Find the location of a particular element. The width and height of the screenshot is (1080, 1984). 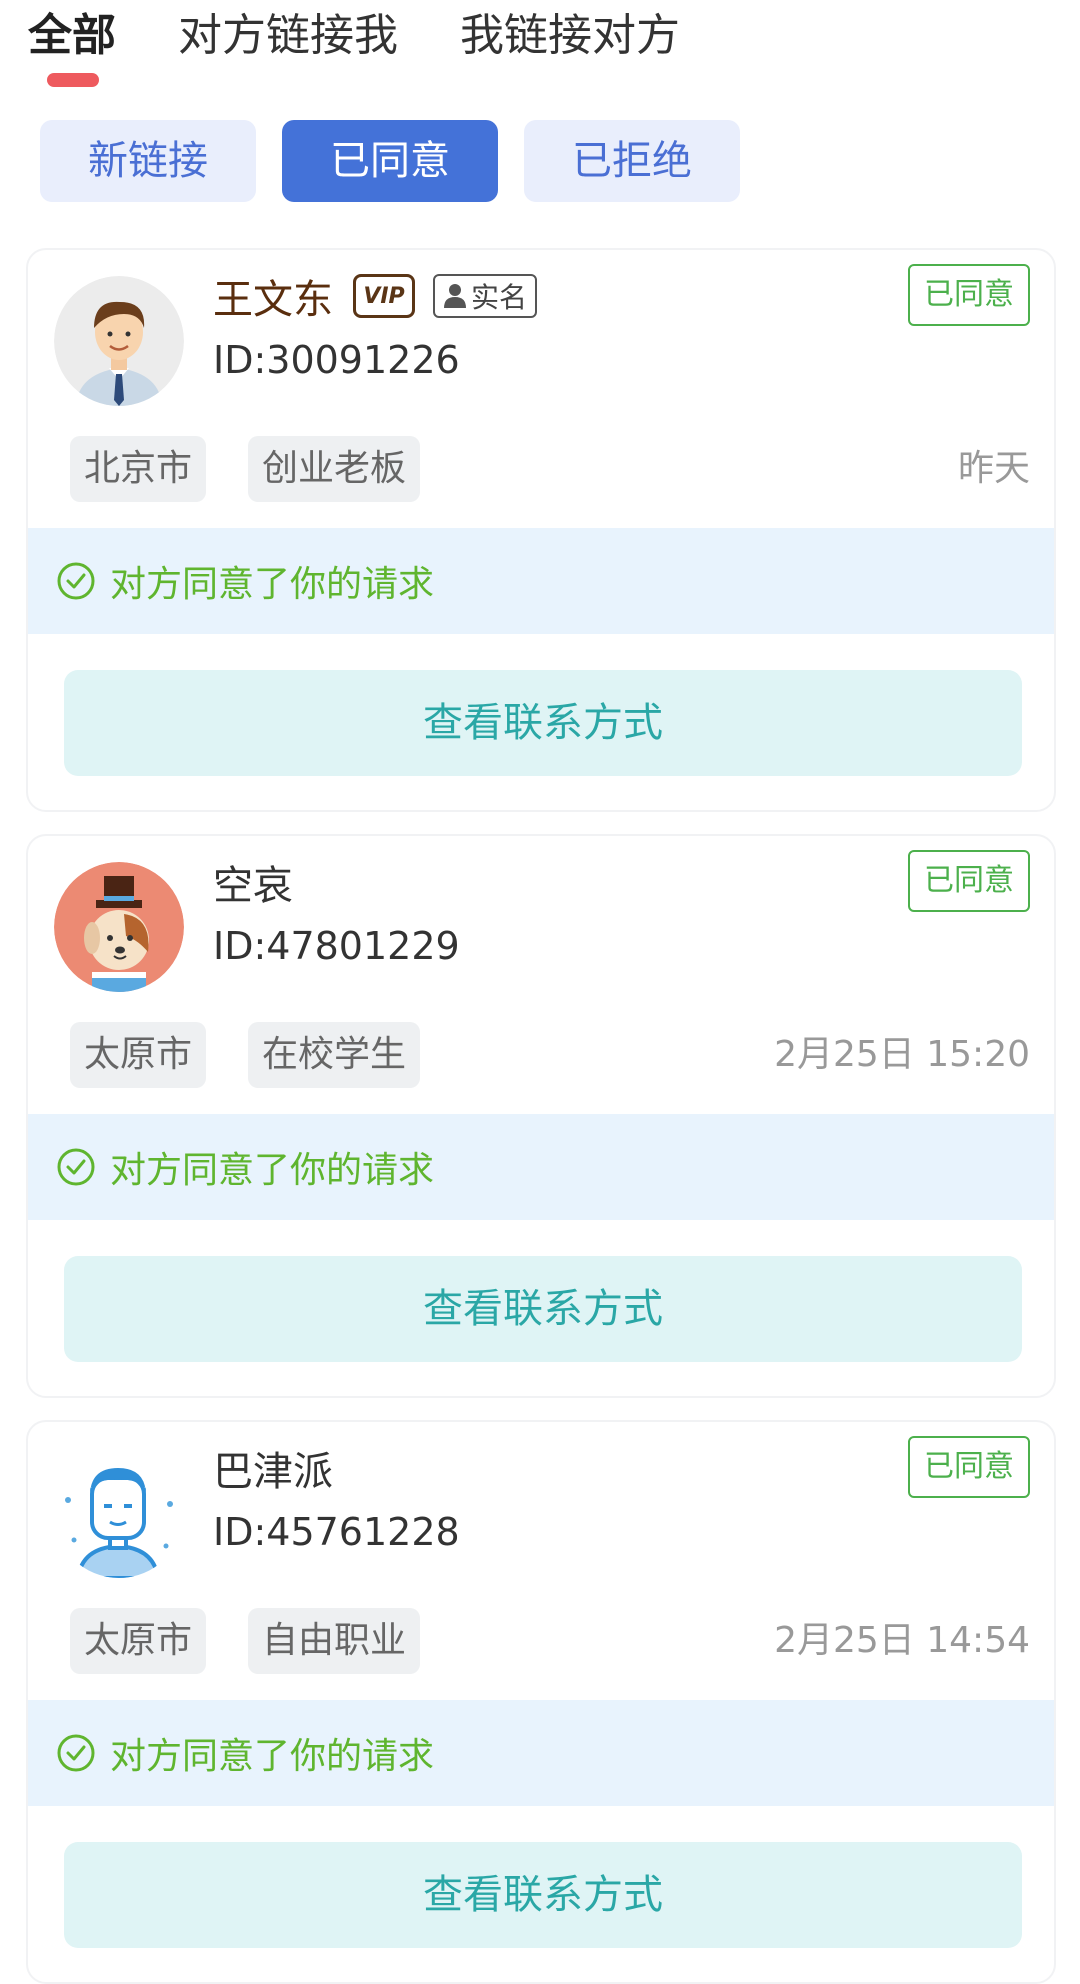

status-filter-bar: 新链接 已同意 已拒绝 is located at coordinates (540, 161).